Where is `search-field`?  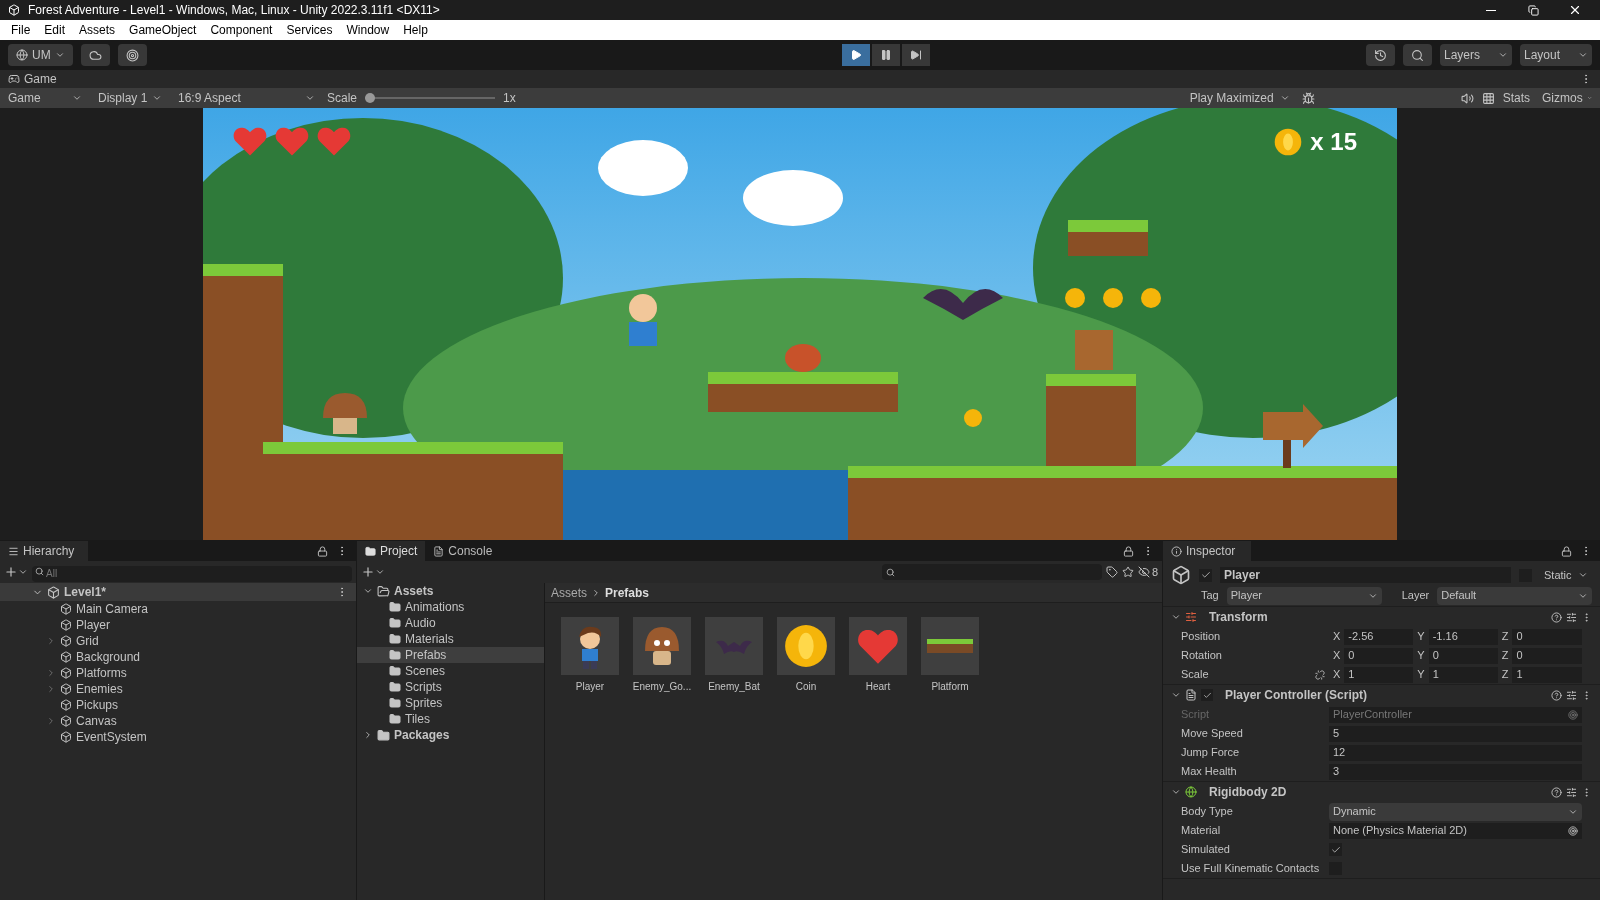 search-field is located at coordinates (991, 572).